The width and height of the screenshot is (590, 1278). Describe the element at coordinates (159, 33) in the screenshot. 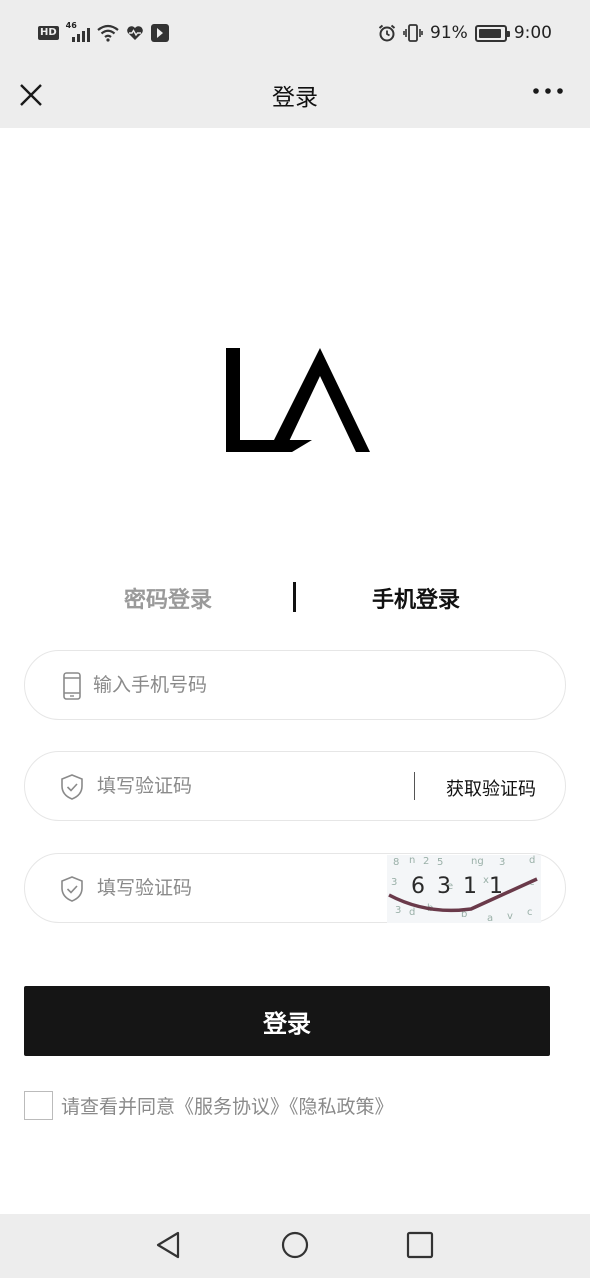

I see `app-icon` at that location.